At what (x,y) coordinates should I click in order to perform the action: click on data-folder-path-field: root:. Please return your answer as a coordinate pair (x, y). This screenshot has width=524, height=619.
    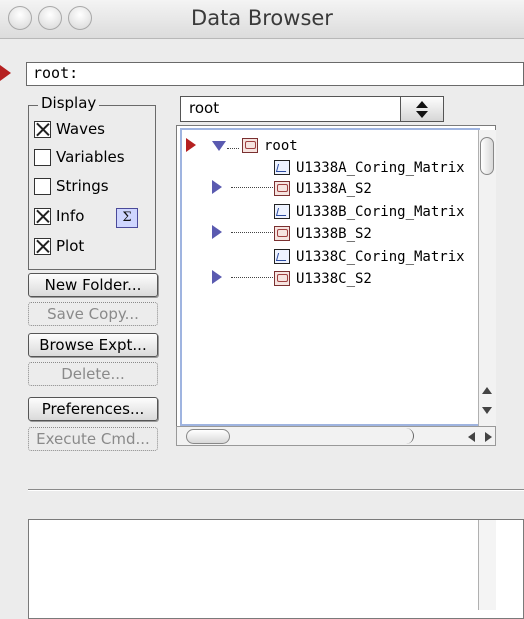
    Looking at the image, I should click on (275, 74).